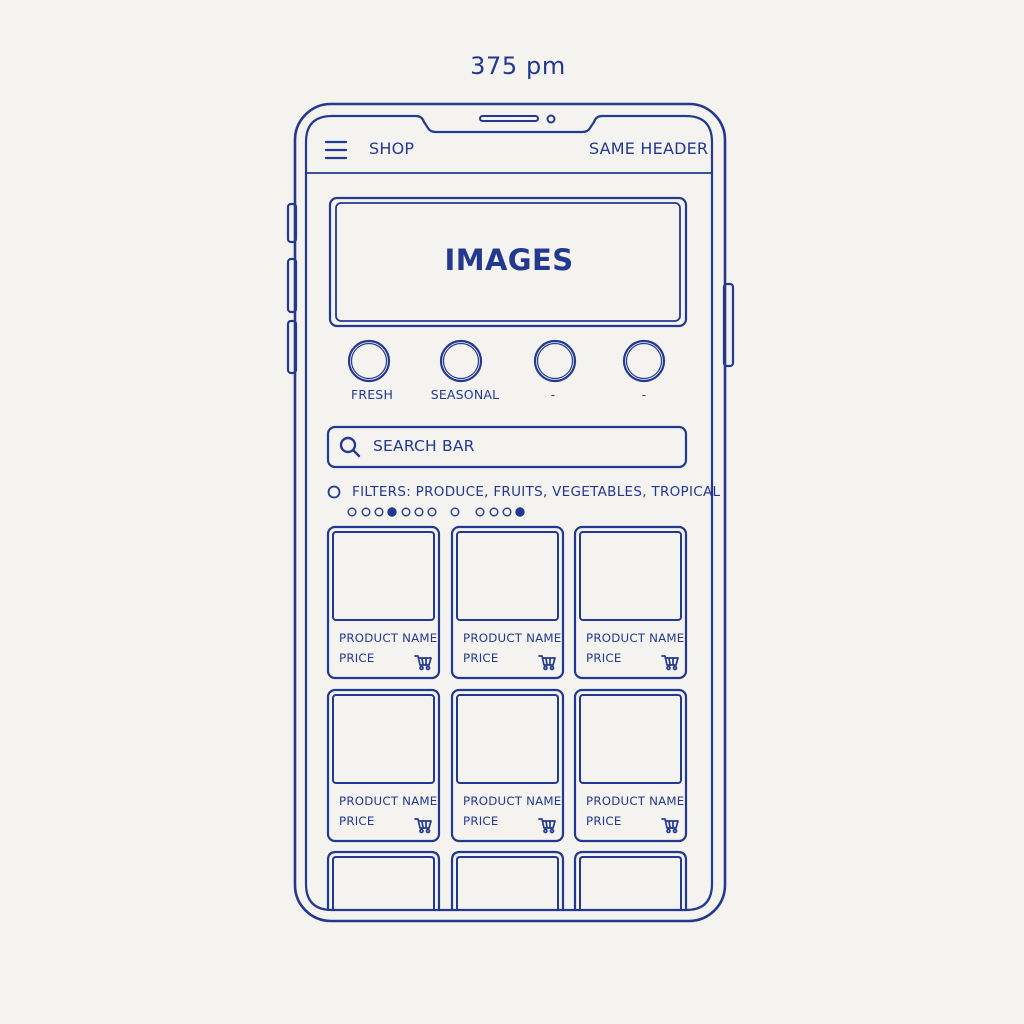 The width and height of the screenshot is (1024, 1024). I want to click on front-camera, so click(551, 119).